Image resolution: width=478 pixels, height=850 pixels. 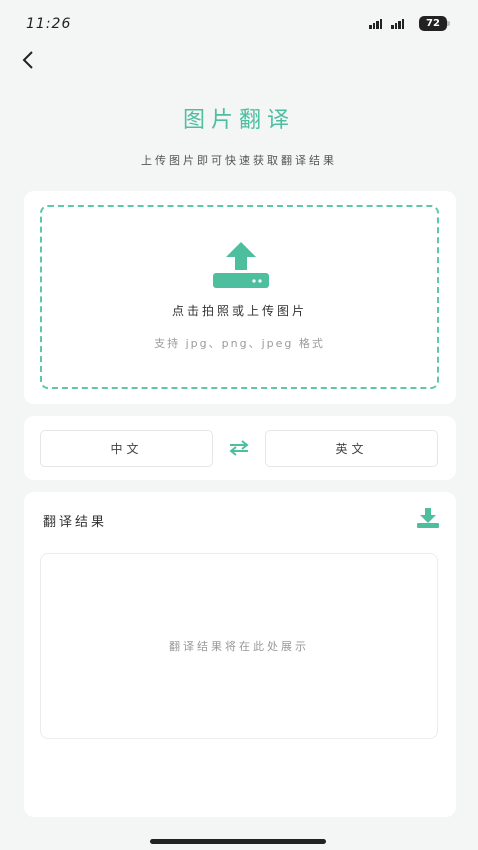 I want to click on back-button, so click(x=28, y=60).